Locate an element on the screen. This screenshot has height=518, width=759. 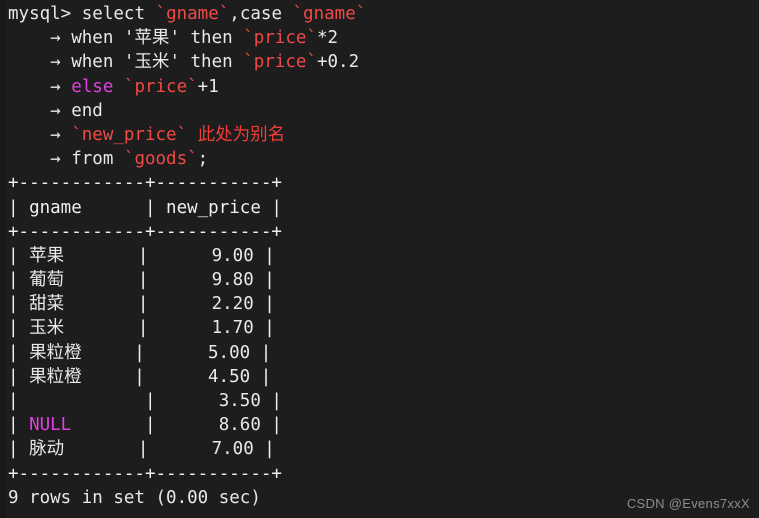
table-row: | | 3.50 | is located at coordinates (383, 401).